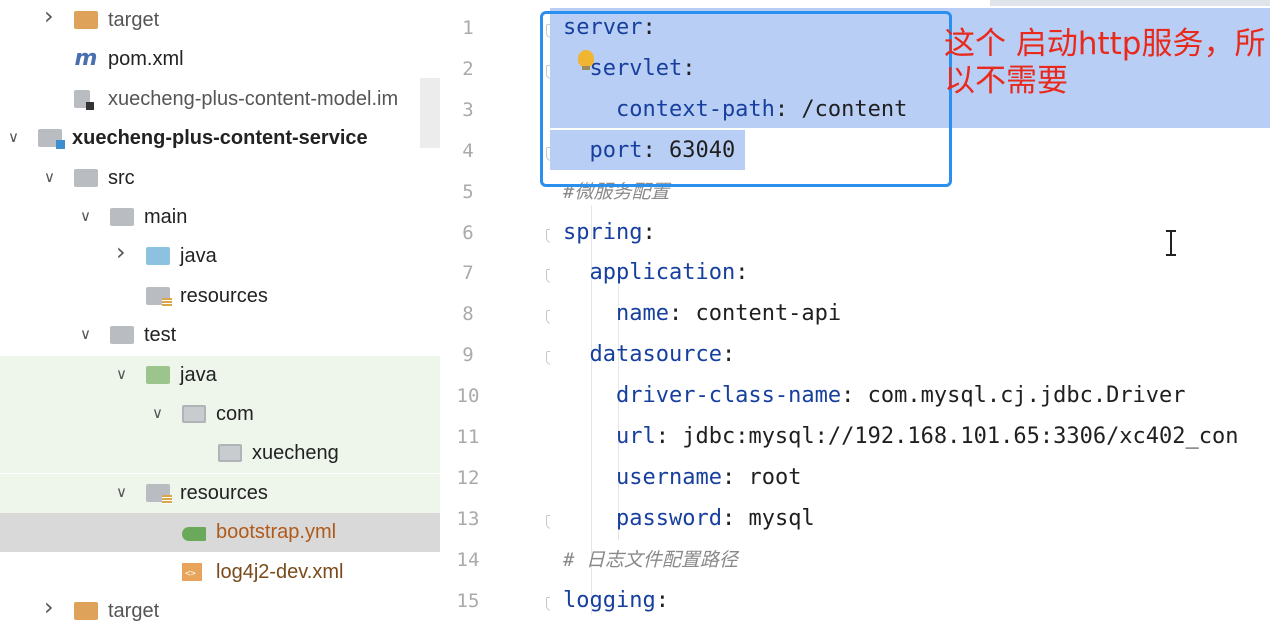 The image size is (1270, 632). What do you see at coordinates (746, 99) in the screenshot?
I see `annotation-highlight-box` at bounding box center [746, 99].